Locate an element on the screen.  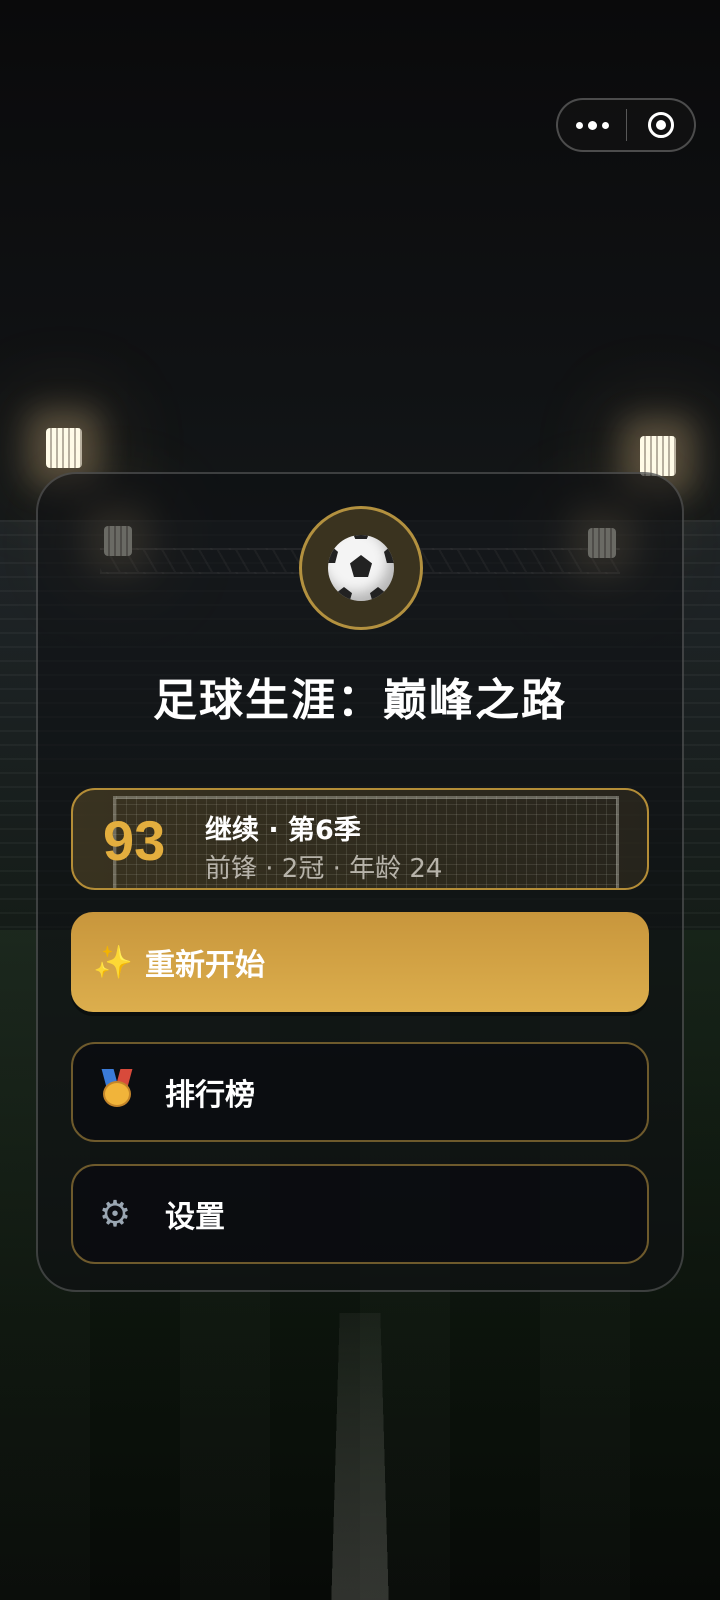
career-summary: 前锋 · 2冠 · 年龄 24 is located at coordinates (324, 869).